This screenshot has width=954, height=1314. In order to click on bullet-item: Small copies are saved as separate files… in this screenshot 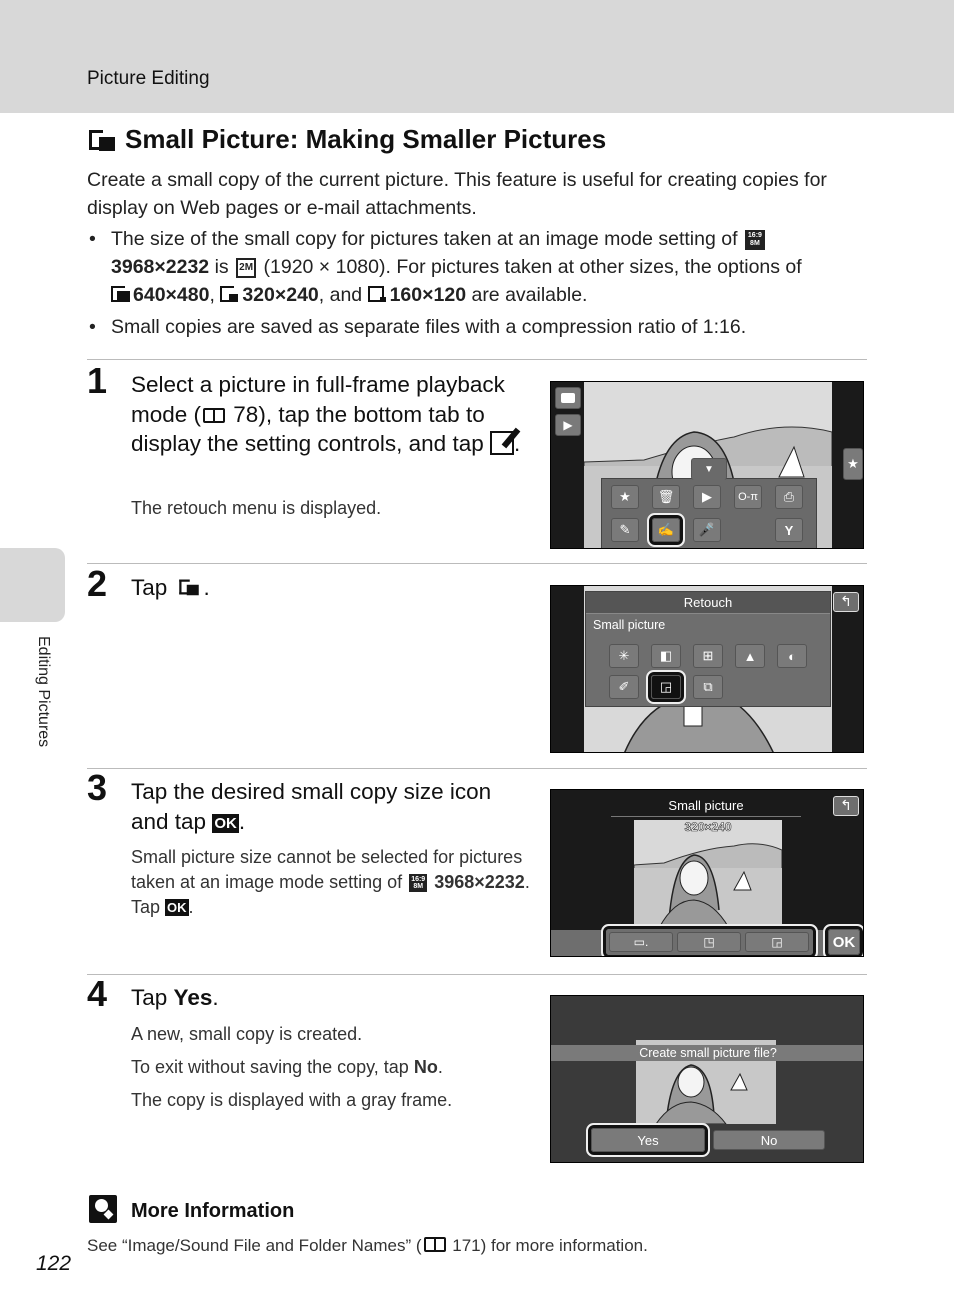, I will do `click(482, 327)`.